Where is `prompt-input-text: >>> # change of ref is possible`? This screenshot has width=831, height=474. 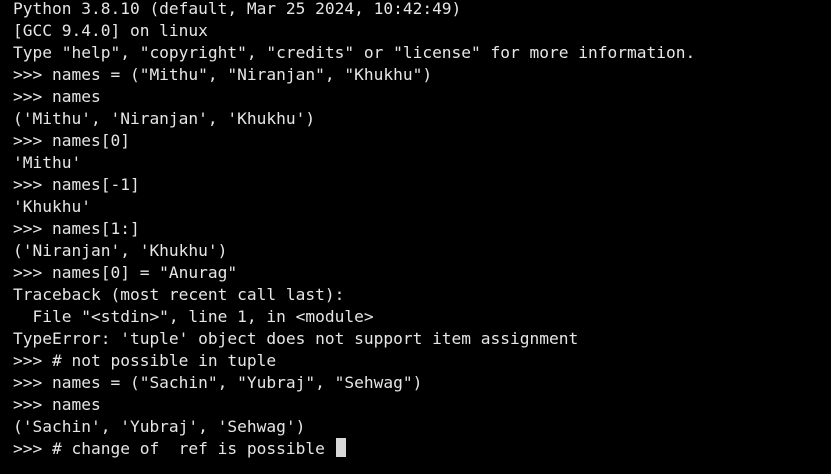 prompt-input-text: >>> # change of ref is possible is located at coordinates (174, 448).